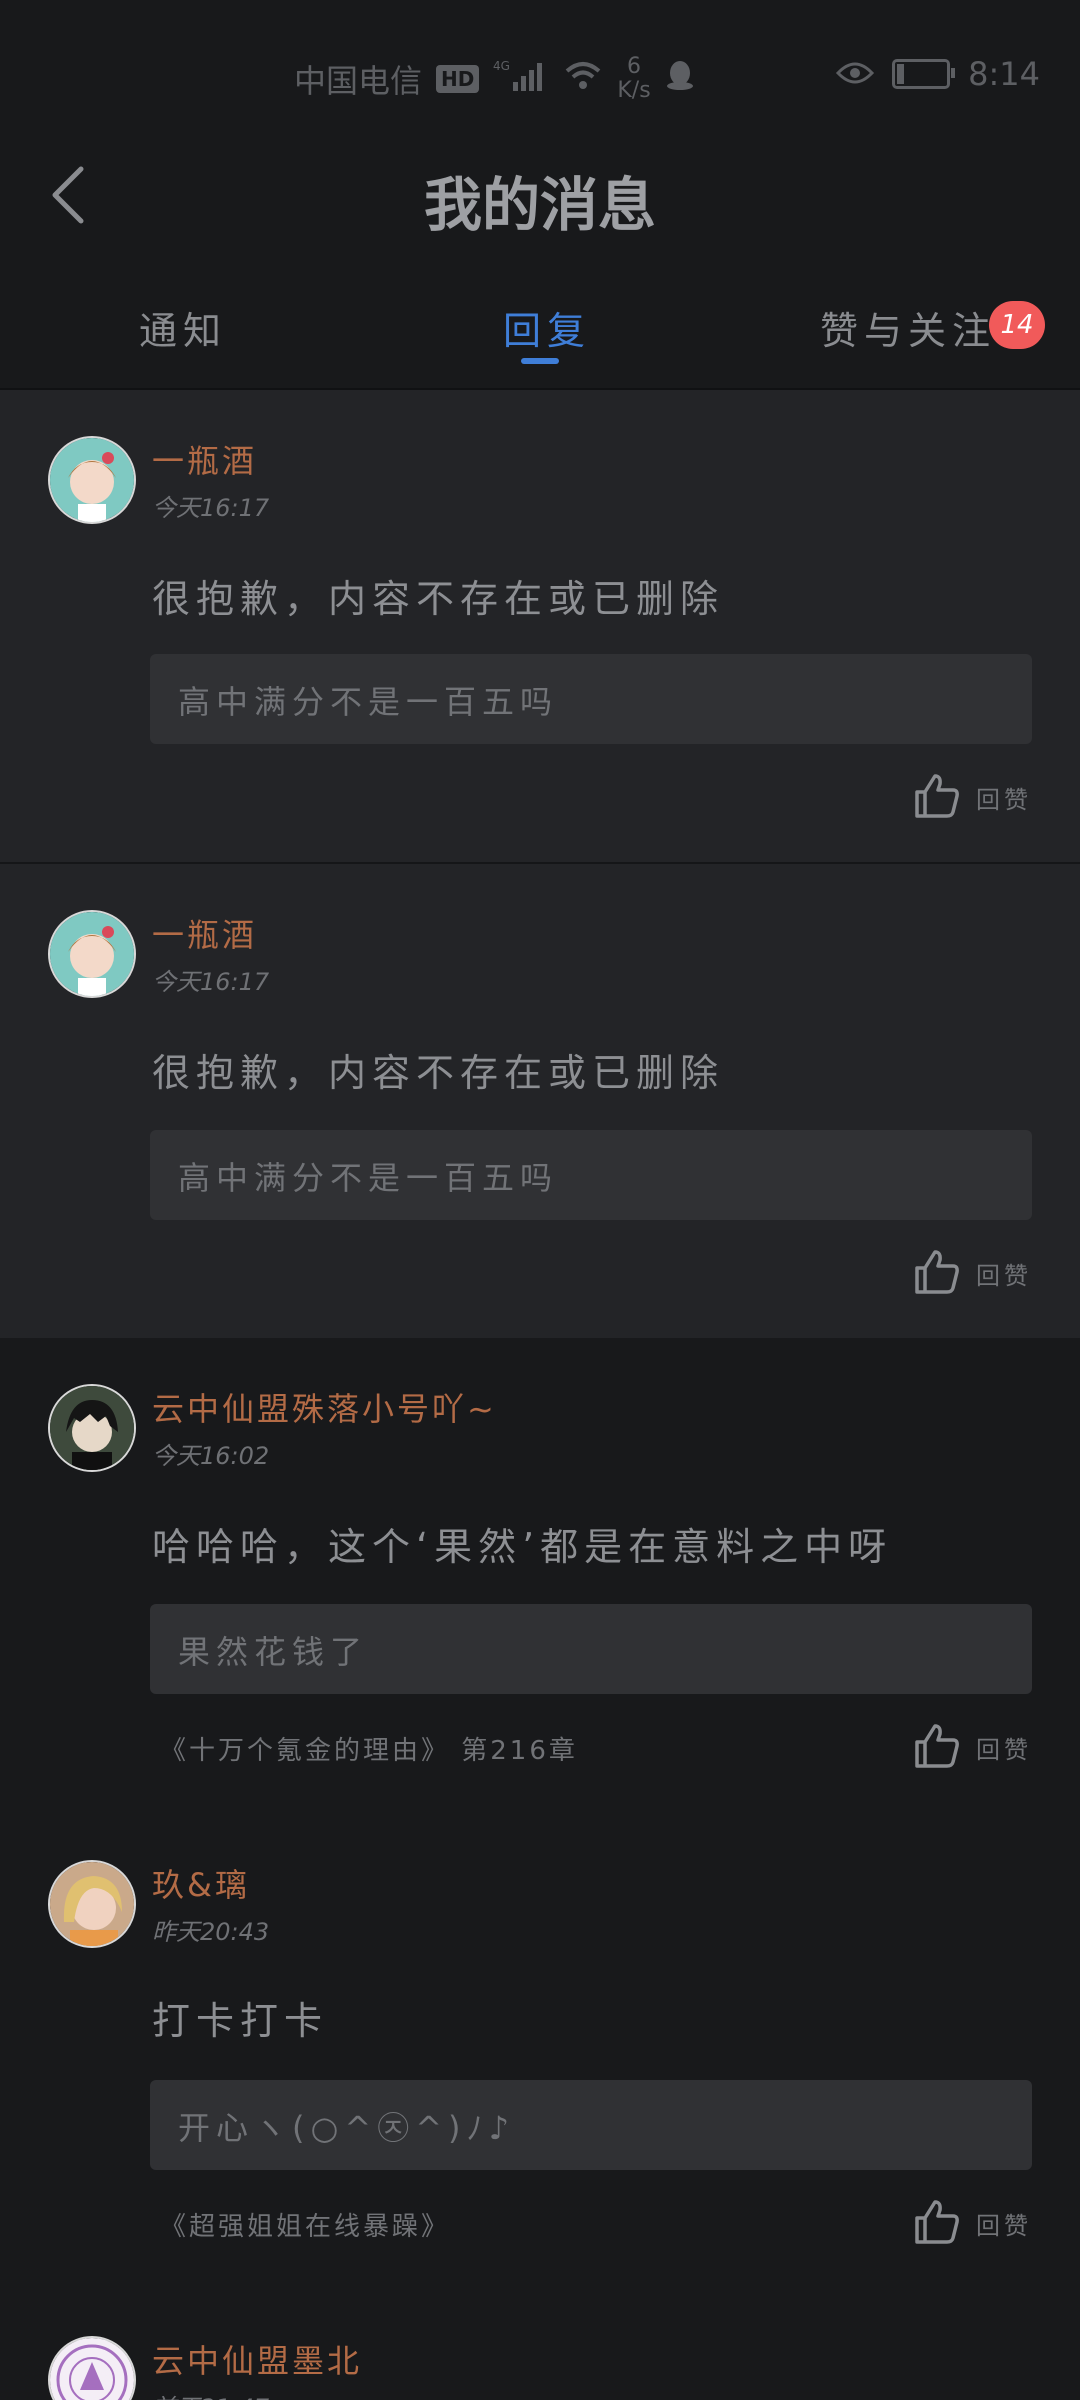 The height and width of the screenshot is (2400, 1080). What do you see at coordinates (346, 2128) in the screenshot?
I see `quoted-text: 开心ヽ(○^㉨^)ﾉ♪` at bounding box center [346, 2128].